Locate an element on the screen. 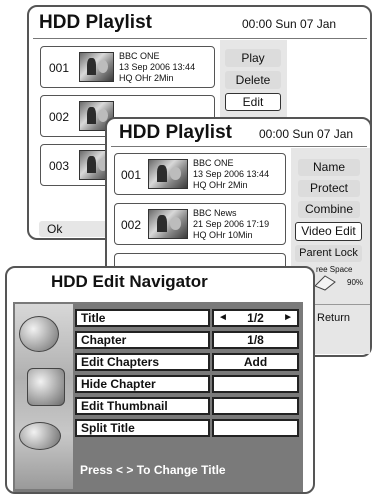  front-item-quality: HQ OHr 10Min is located at coordinates (223, 235).